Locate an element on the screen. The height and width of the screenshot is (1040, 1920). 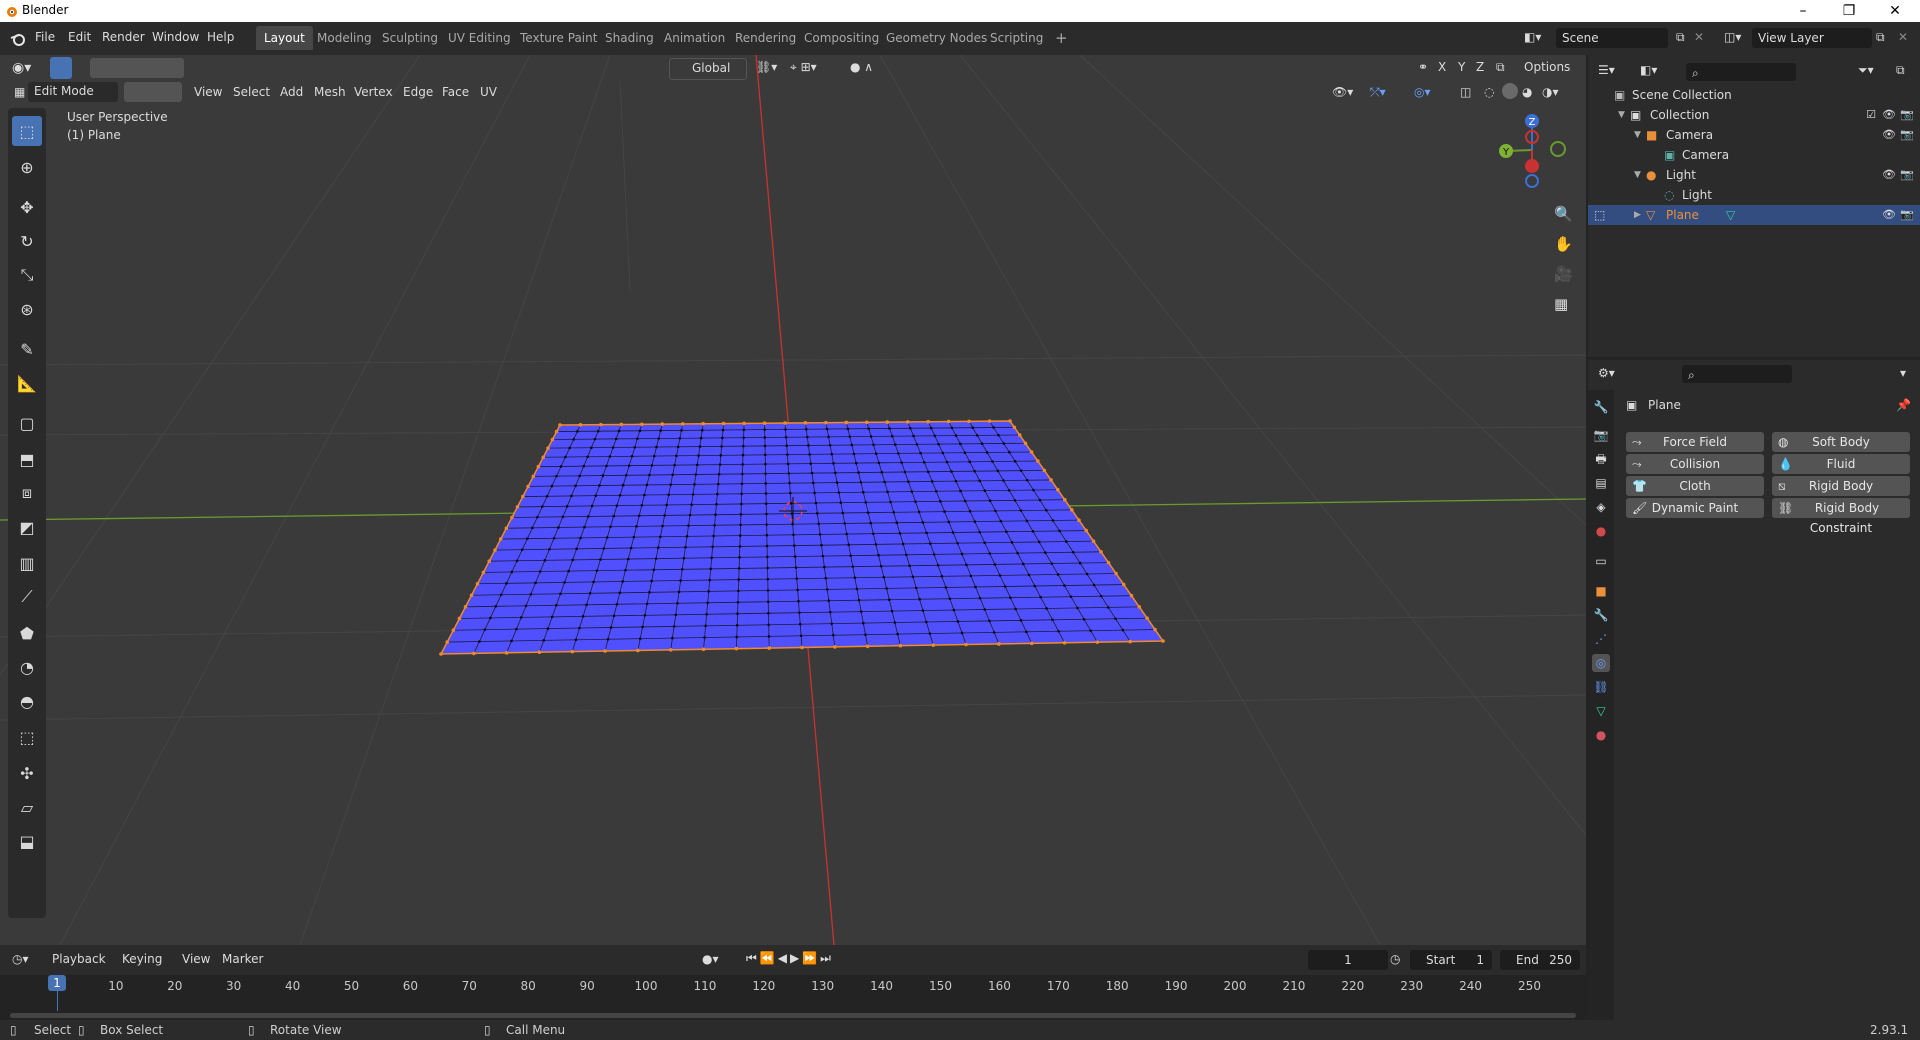
outliner-item-camera: ▼ ■ Camera 👁 📷 is located at coordinates (1754, 135).